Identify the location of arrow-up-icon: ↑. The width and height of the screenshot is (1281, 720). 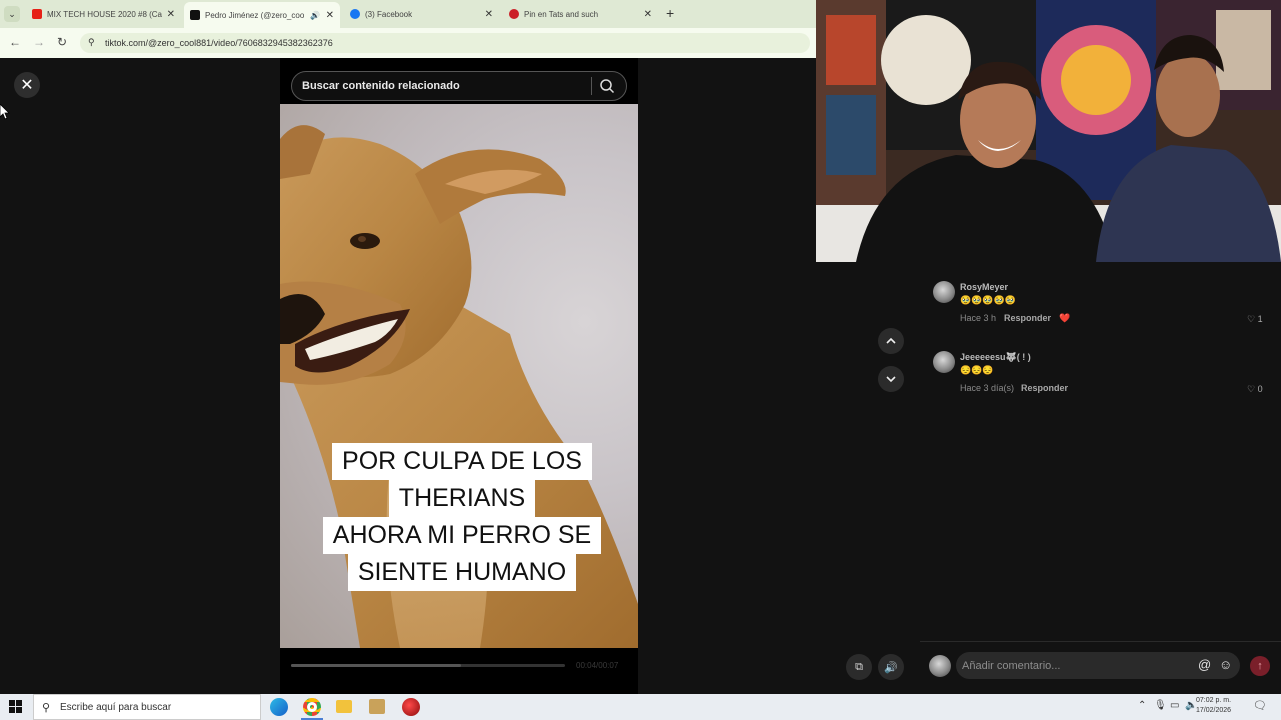
(1260, 666).